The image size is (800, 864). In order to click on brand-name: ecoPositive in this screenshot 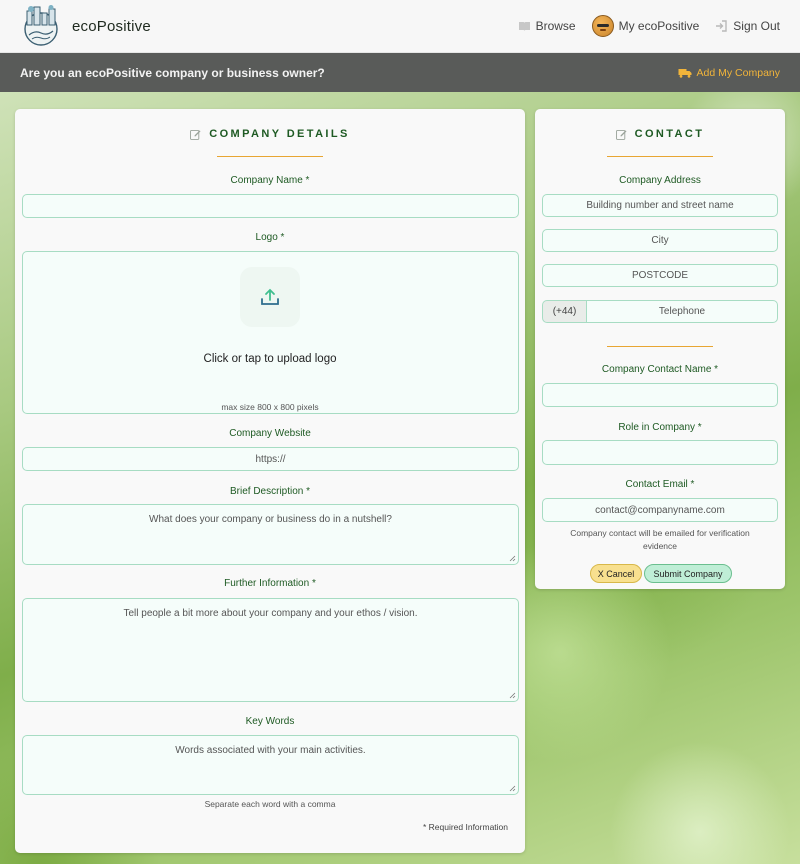, I will do `click(111, 26)`.